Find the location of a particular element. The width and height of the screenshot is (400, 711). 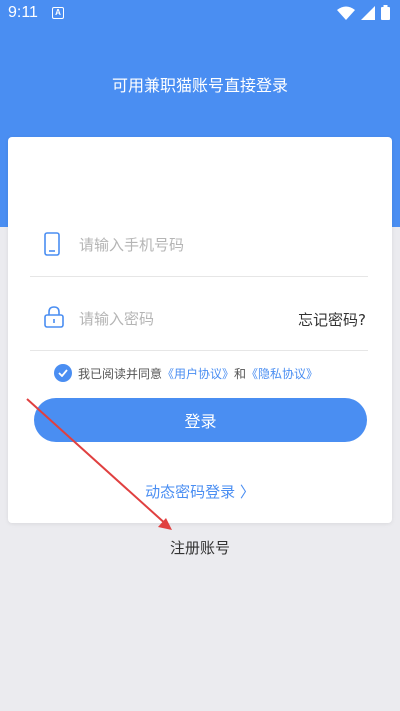

login-button: 登录 is located at coordinates (200, 420).